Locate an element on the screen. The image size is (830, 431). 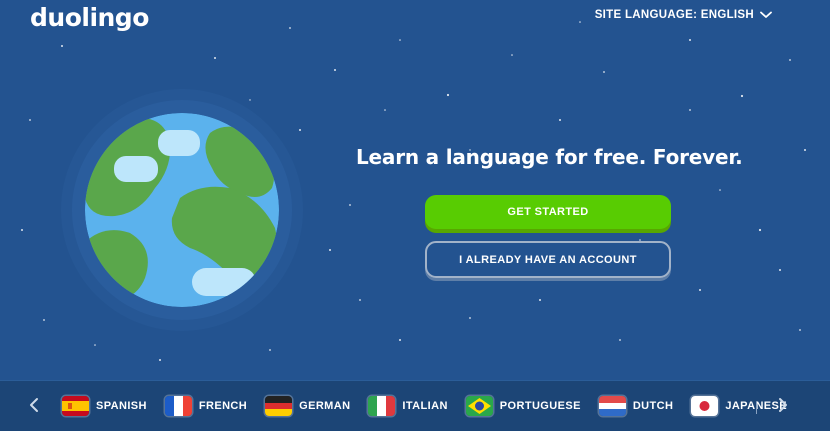
language-item-french: FRENCH is located at coordinates (206, 406).